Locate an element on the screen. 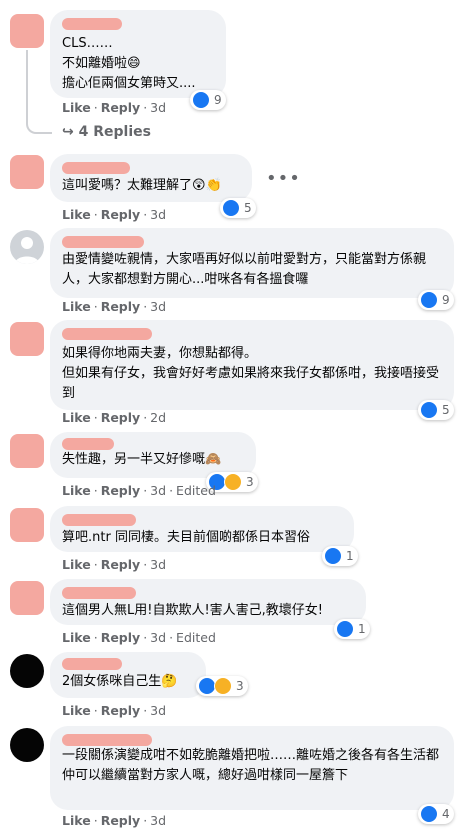 This screenshot has height=831, width=463. reaction-count: 4 is located at coordinates (446, 814).